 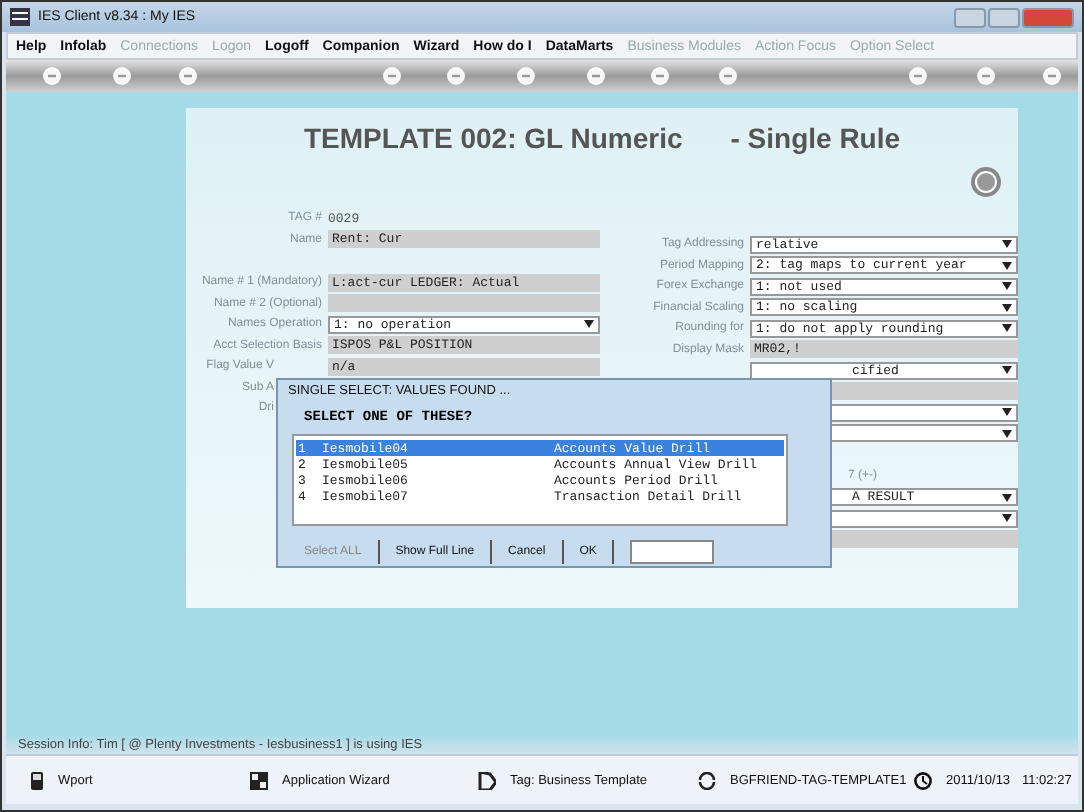 What do you see at coordinates (672, 552) in the screenshot?
I see `input-field` at bounding box center [672, 552].